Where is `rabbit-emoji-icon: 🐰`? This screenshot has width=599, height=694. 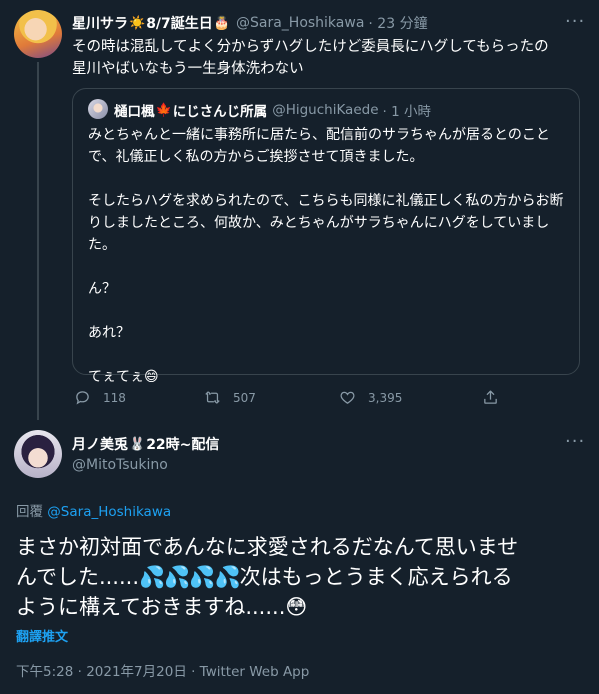
rabbit-emoji-icon: 🐰 is located at coordinates (137, 444).